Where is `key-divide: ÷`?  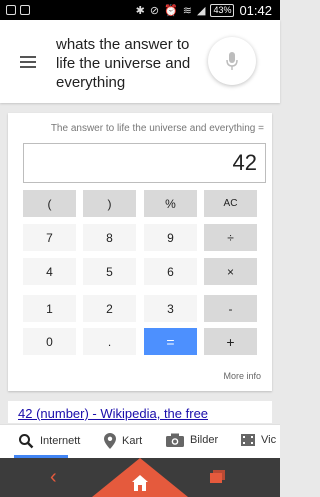
key-divide: ÷ is located at coordinates (230, 237).